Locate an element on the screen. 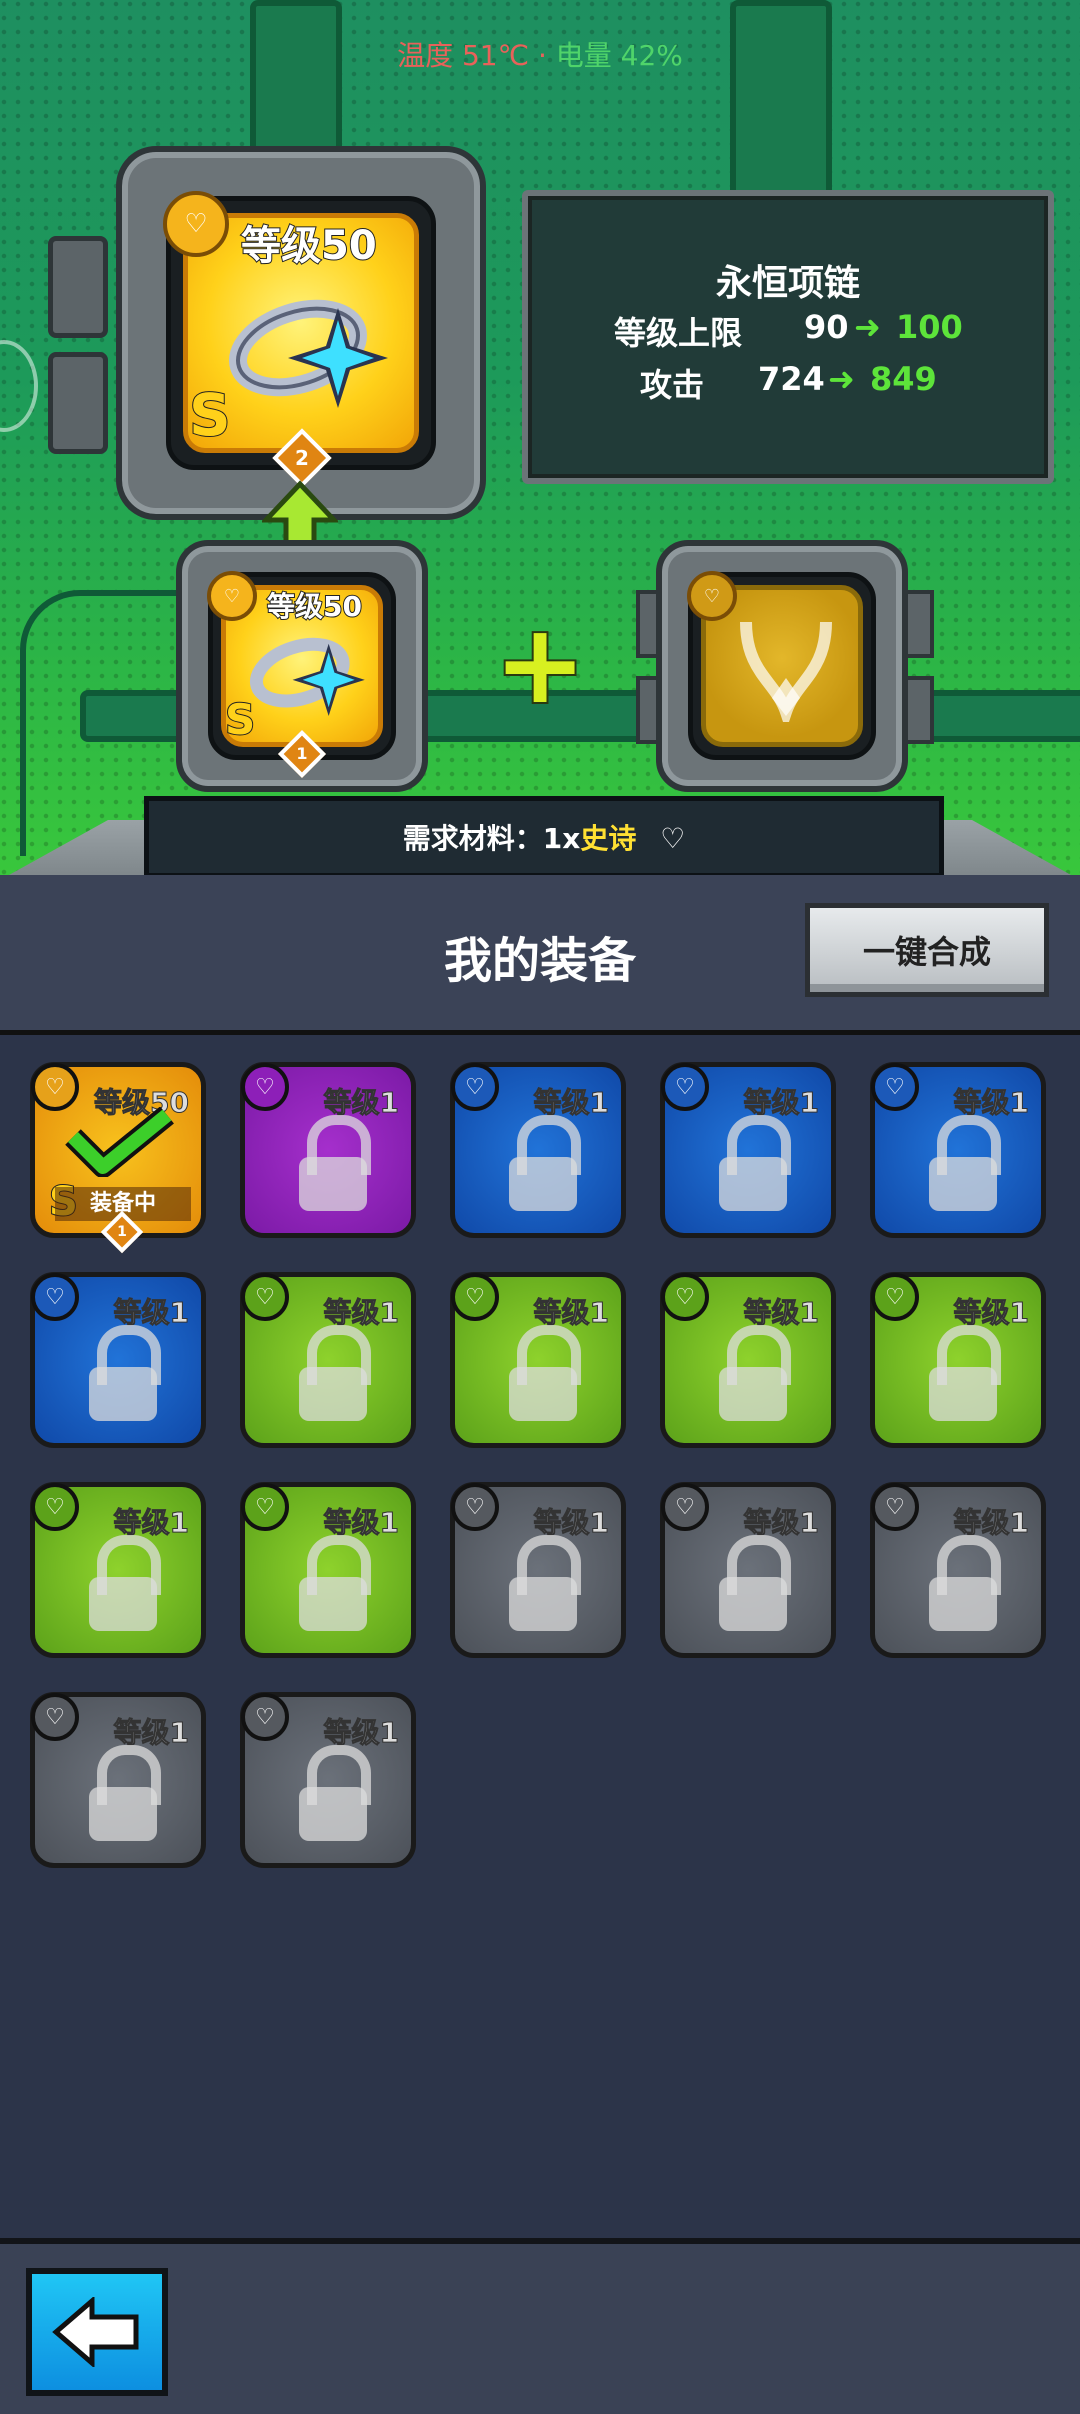 Image resolution: width=1080 pixels, height=2414 pixels. temperature-label: 温度 51℃ is located at coordinates (463, 55).